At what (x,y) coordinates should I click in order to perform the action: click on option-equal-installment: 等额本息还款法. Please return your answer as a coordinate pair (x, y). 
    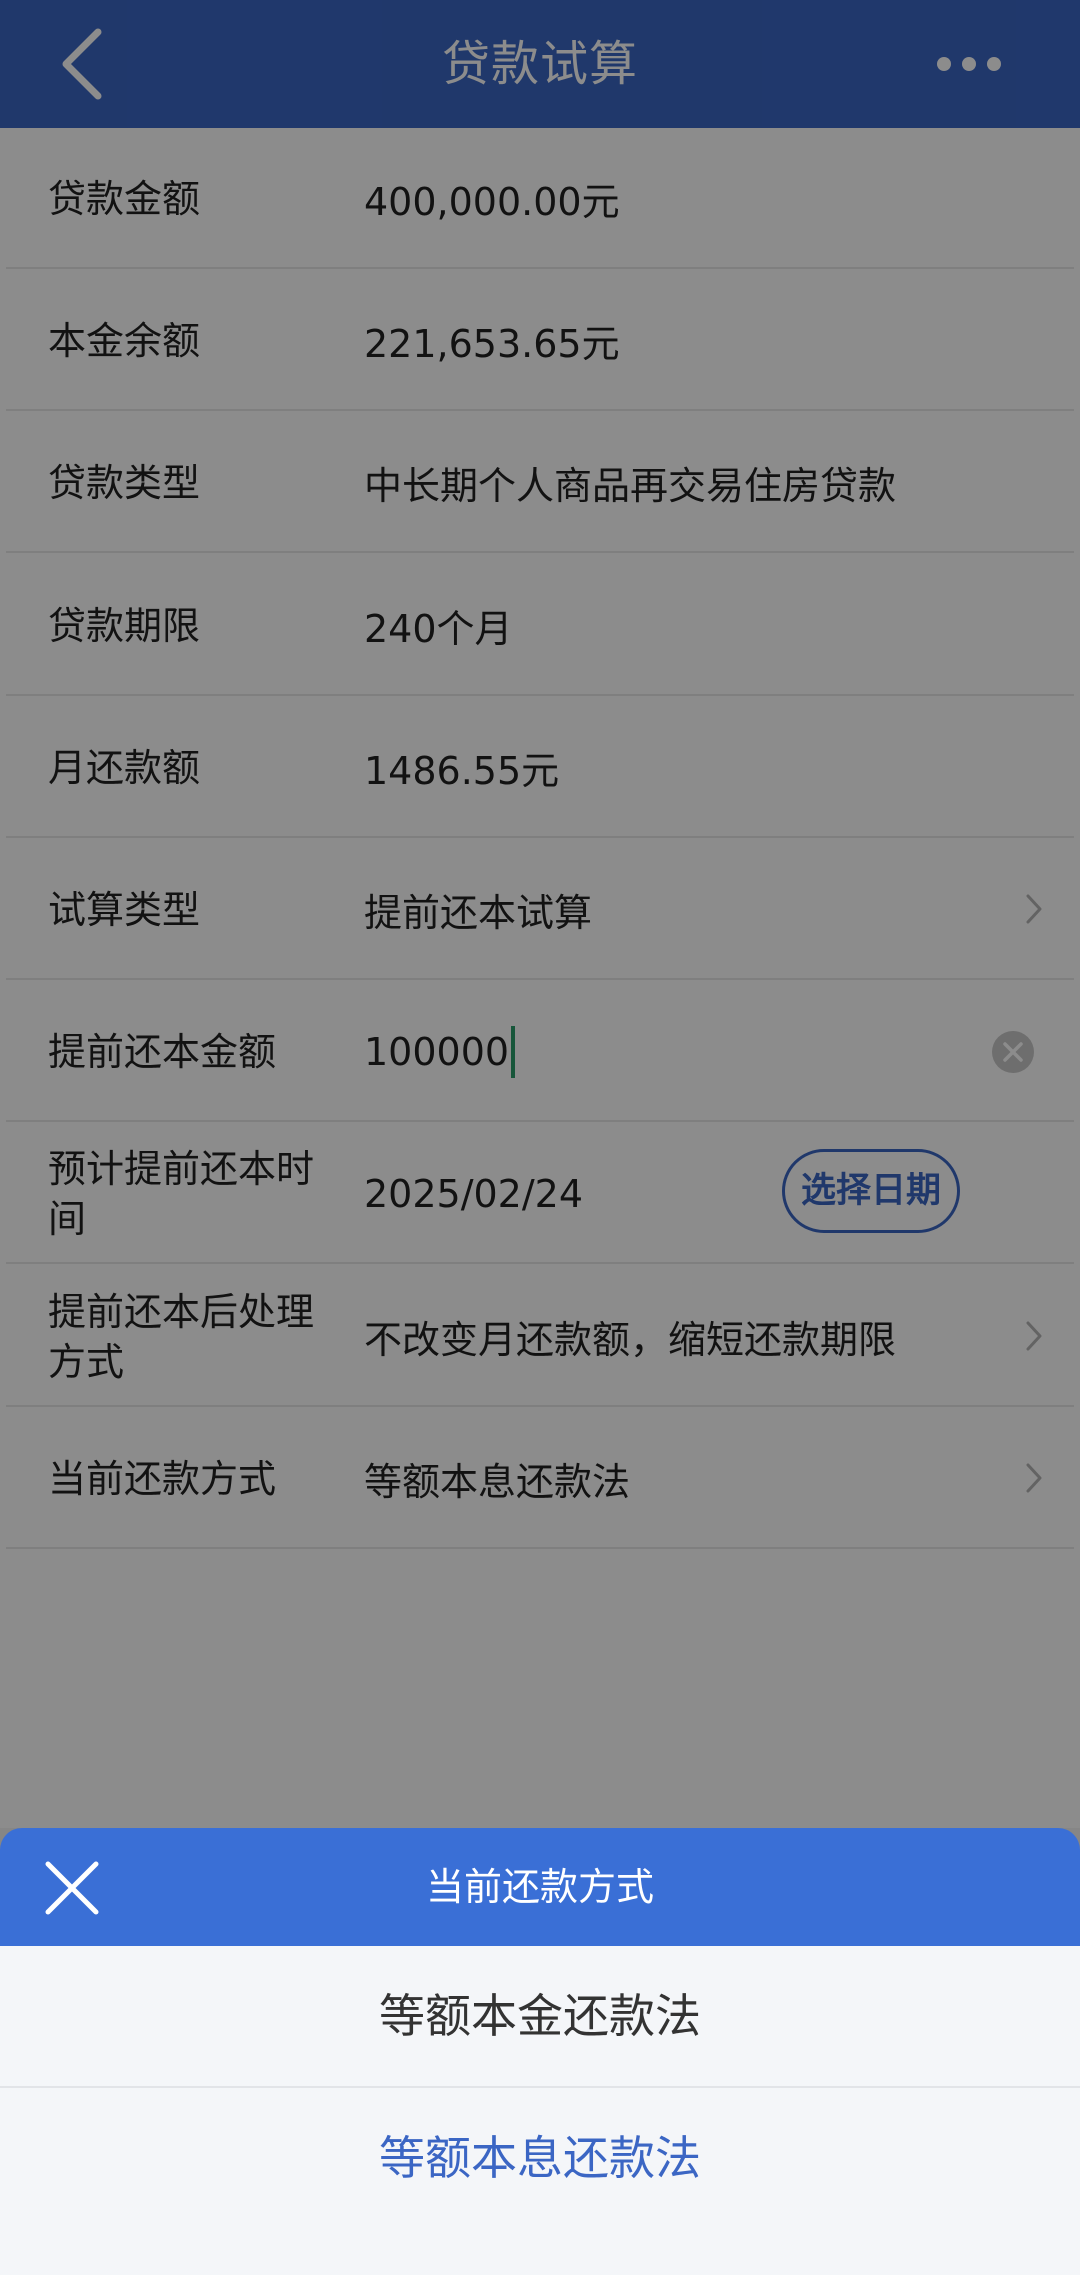
    Looking at the image, I should click on (540, 2158).